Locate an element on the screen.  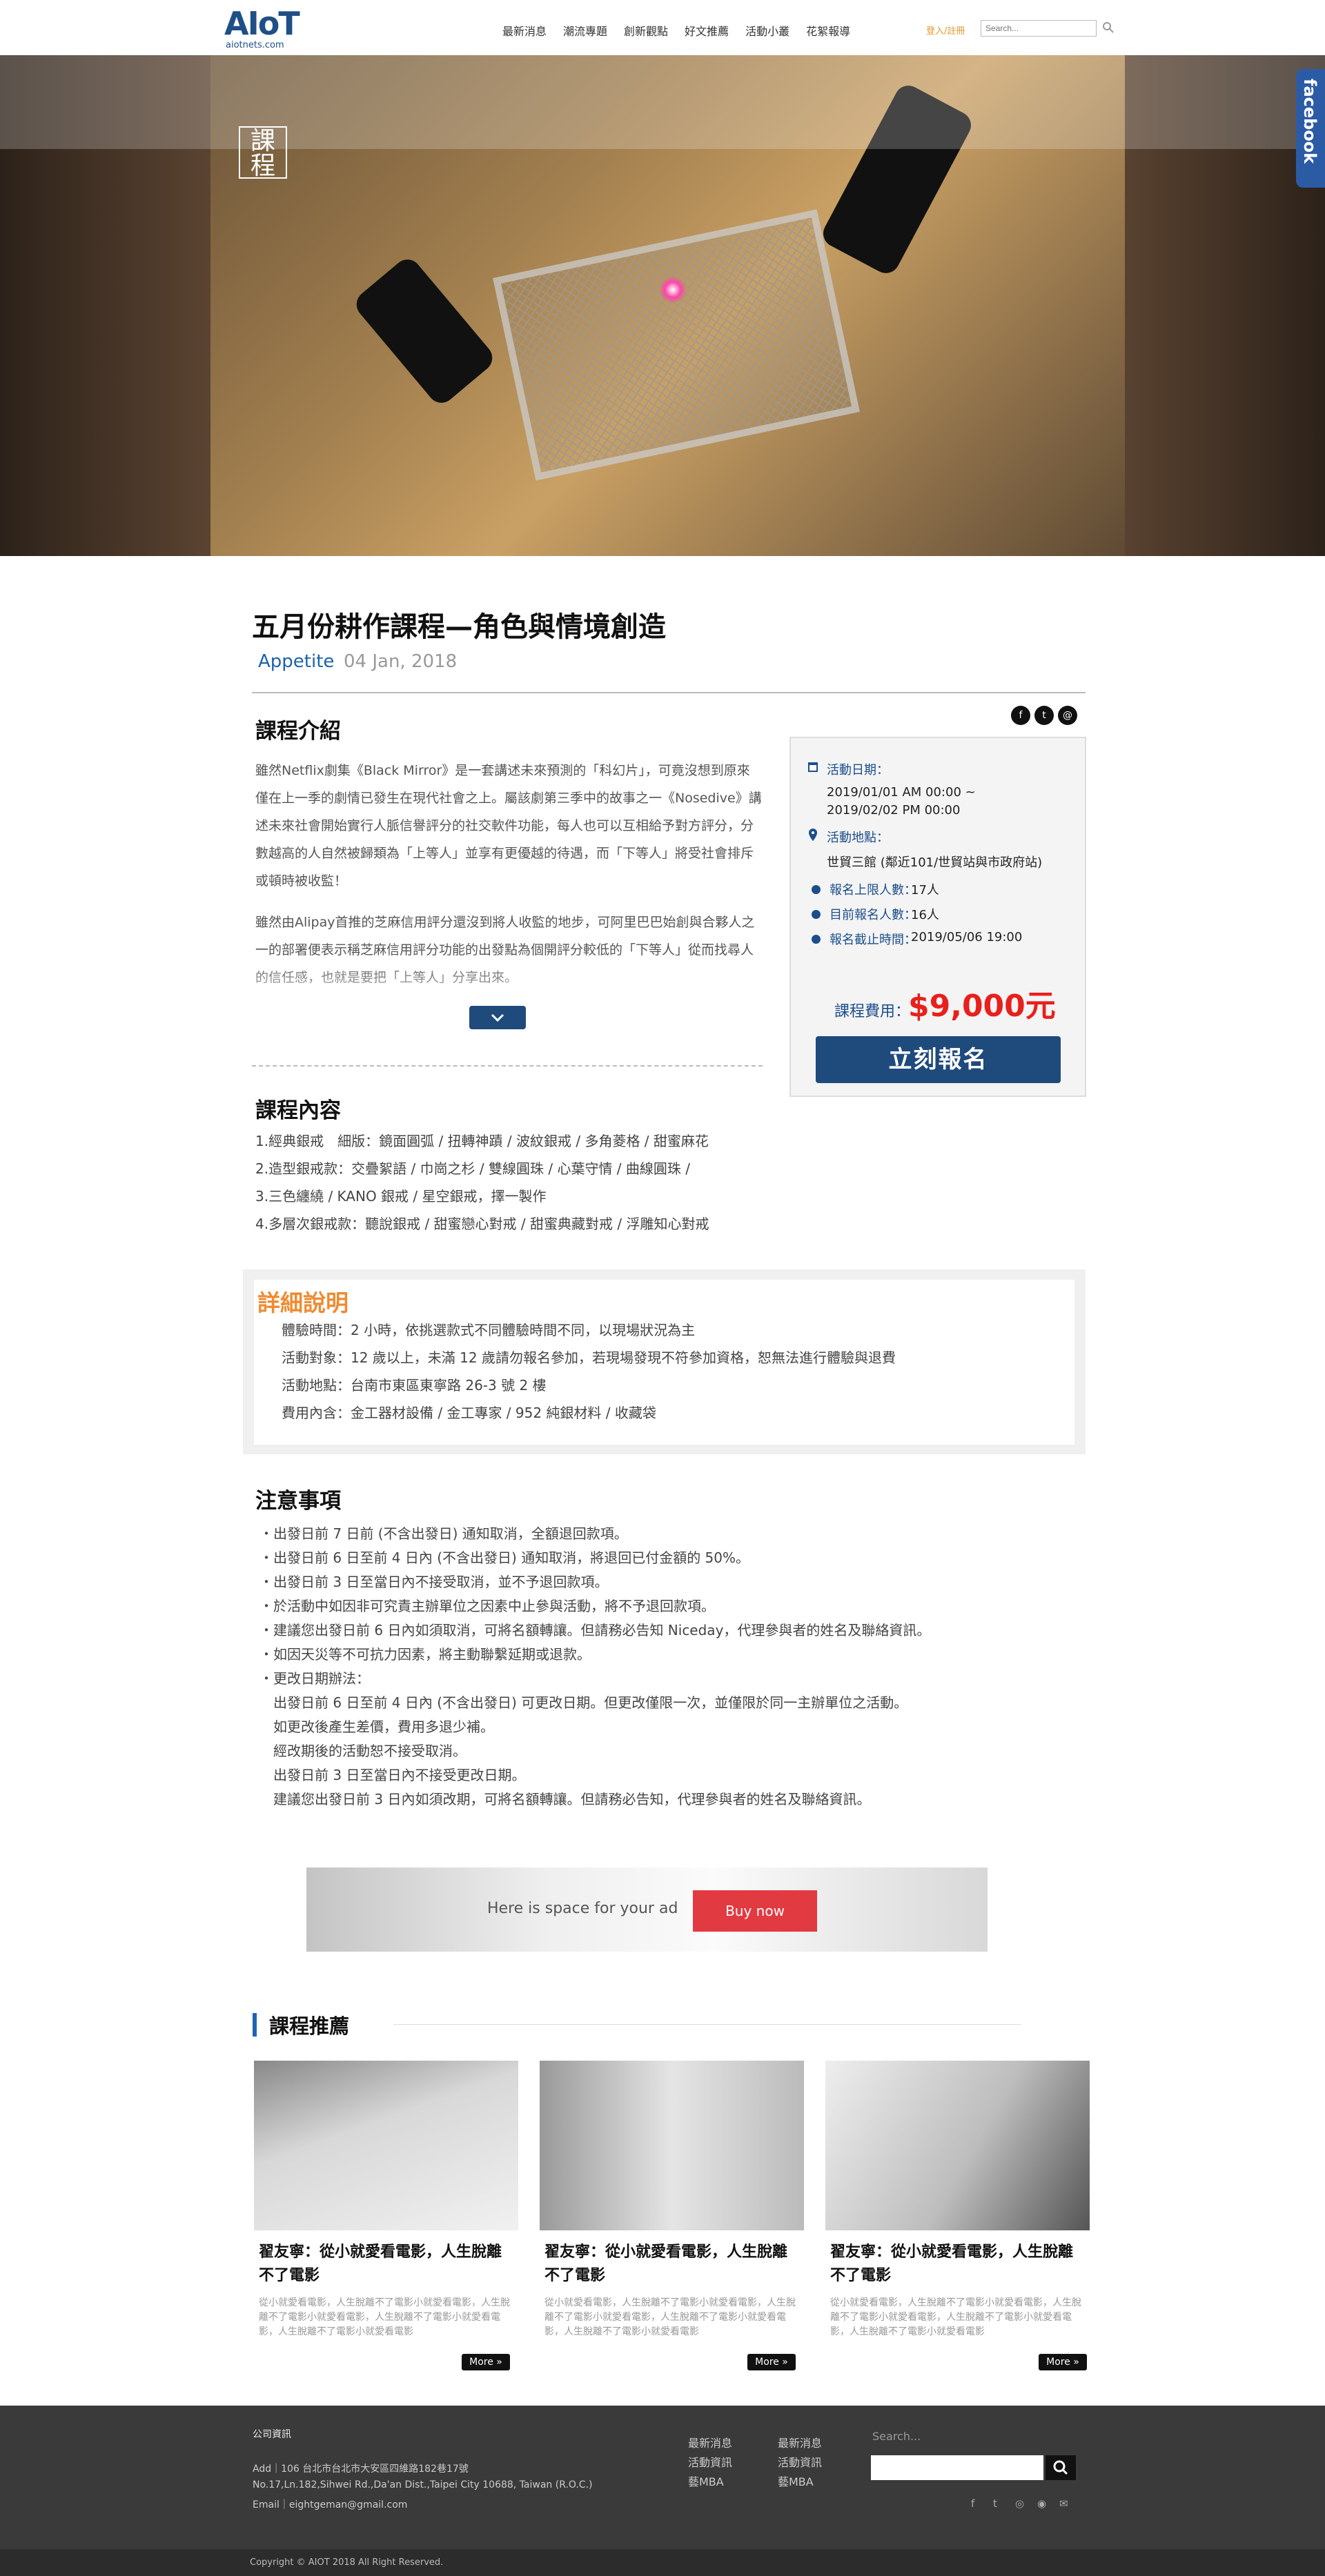
list-item: 活動地點：台南市東區東寧路 26-3 號 2 樓 is located at coordinates (414, 1385).